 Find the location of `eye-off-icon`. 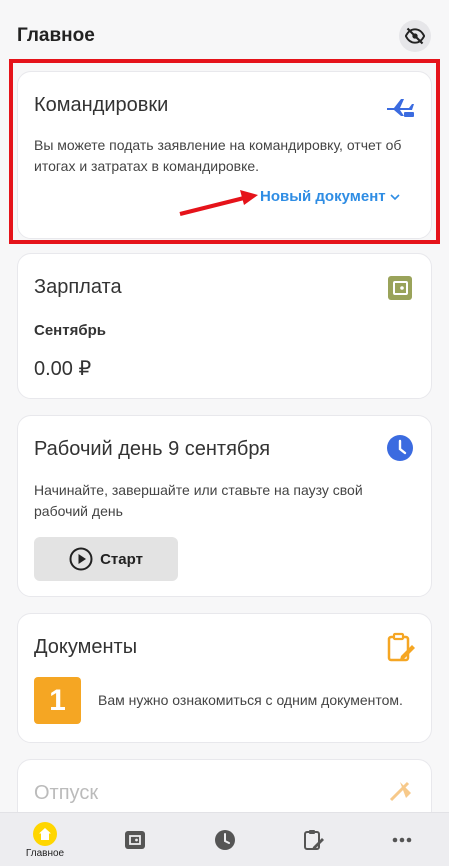

eye-off-icon is located at coordinates (415, 36).